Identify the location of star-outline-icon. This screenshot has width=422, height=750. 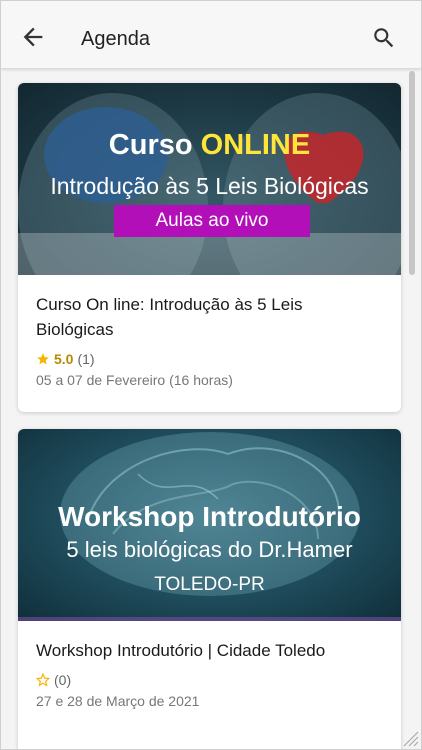
(43, 680).